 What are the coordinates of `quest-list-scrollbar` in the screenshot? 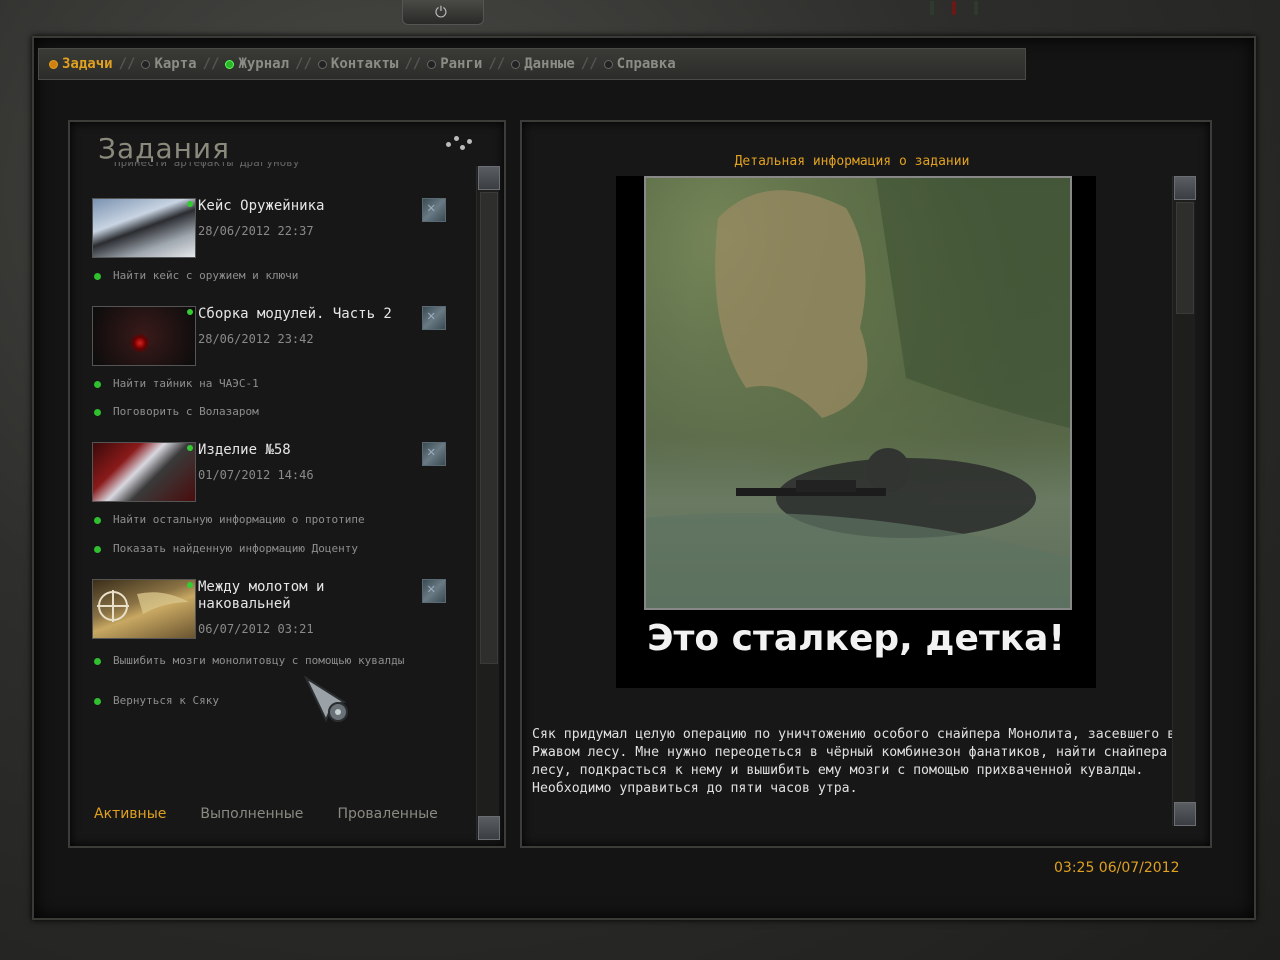 It's located at (488, 503).